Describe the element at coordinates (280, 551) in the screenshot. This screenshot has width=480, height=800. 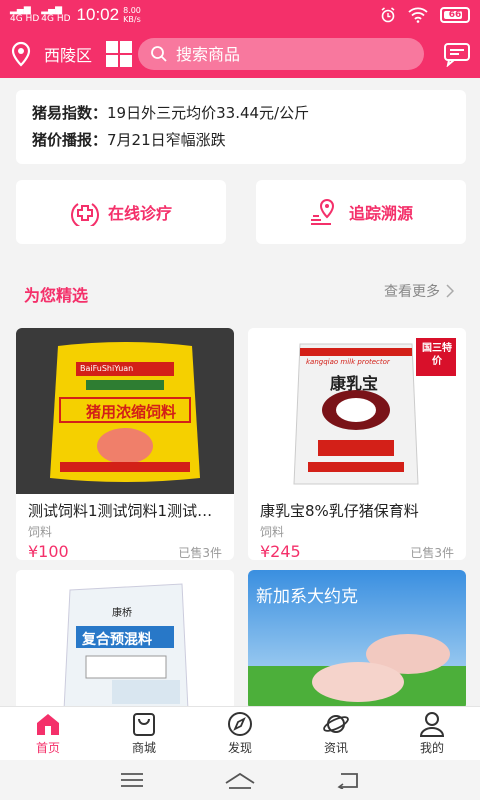
I see `product-price: ¥245` at that location.